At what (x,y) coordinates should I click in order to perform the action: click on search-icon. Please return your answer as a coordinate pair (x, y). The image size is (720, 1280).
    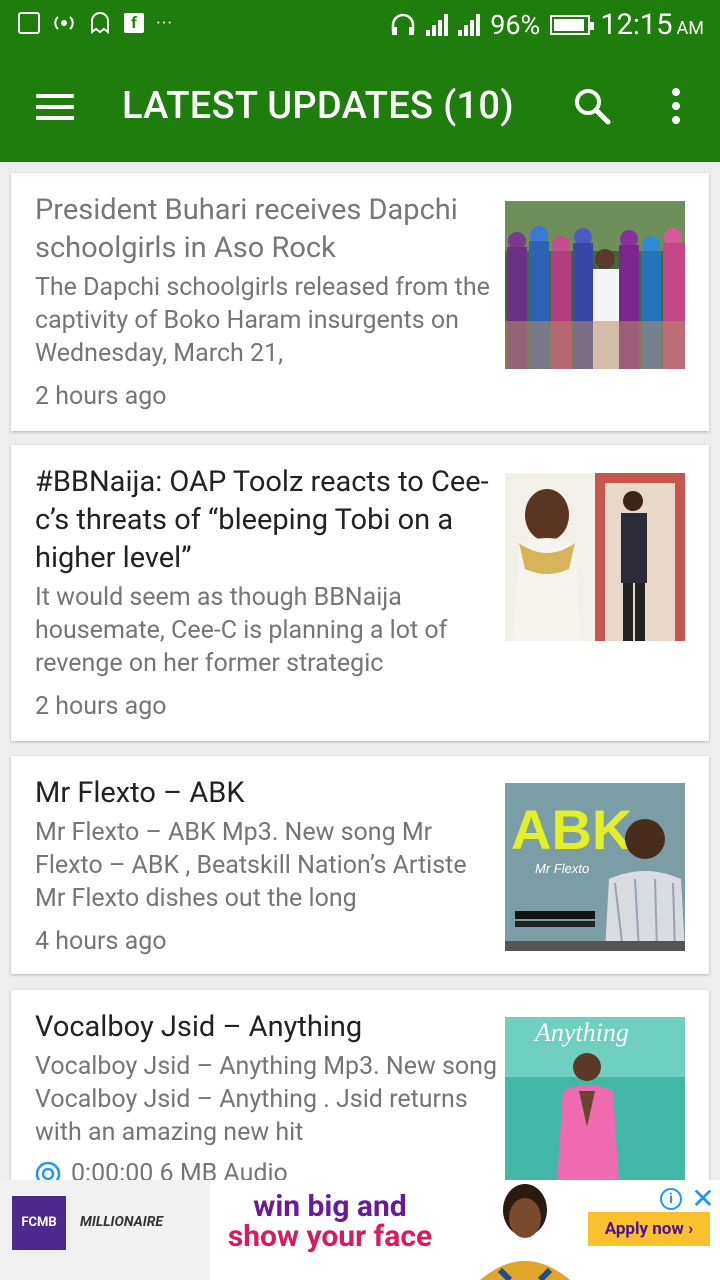
    Looking at the image, I should click on (592, 106).